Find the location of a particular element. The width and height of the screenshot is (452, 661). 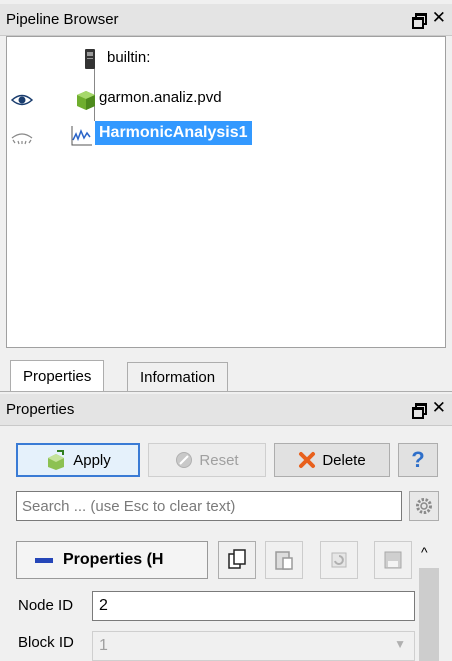

tab-label: Information is located at coordinates (178, 377).